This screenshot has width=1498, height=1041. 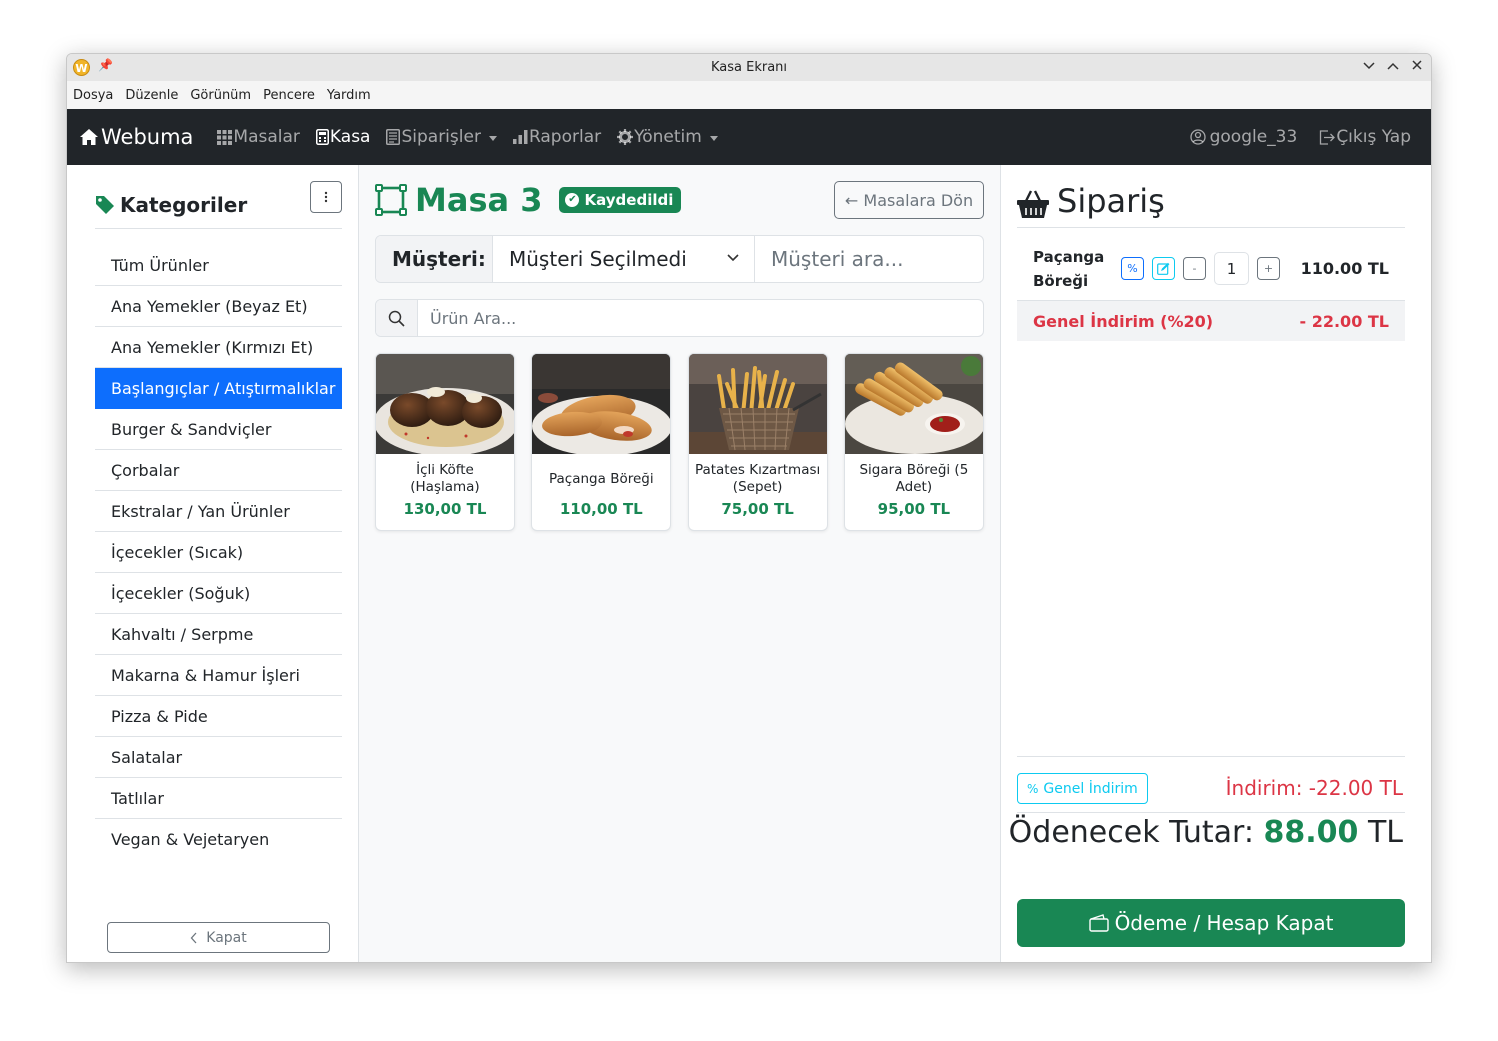 What do you see at coordinates (218, 511) in the screenshot?
I see `category-item: Ekstralar / Yan Ürünler` at bounding box center [218, 511].